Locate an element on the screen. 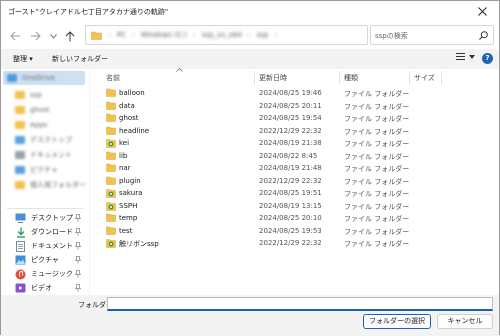 This screenshot has width=500, height=336. file-name: kei is located at coordinates (124, 143).